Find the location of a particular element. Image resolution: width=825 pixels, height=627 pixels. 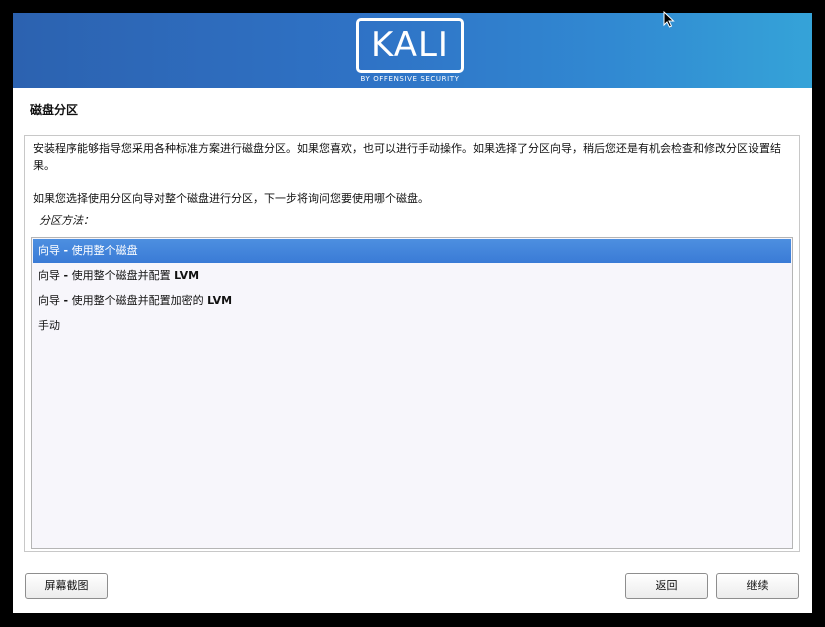

kali-banner: KALI BY OFFENSIVE SECURITY is located at coordinates (412, 50).